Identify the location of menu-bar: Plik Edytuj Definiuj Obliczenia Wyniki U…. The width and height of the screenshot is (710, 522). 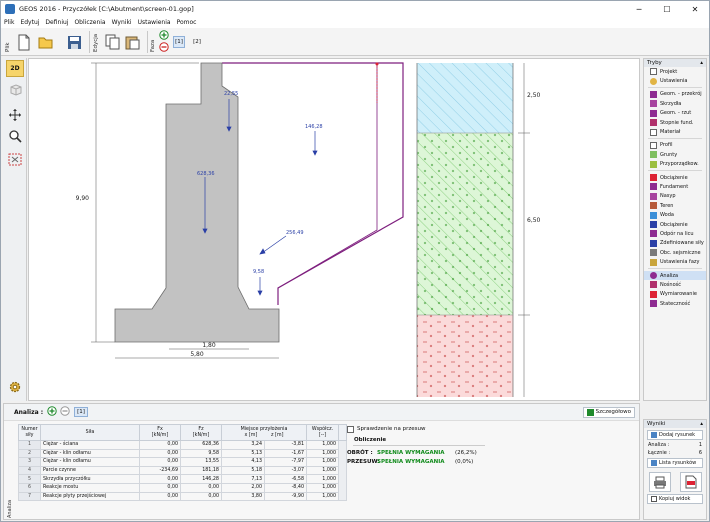
(355, 22).